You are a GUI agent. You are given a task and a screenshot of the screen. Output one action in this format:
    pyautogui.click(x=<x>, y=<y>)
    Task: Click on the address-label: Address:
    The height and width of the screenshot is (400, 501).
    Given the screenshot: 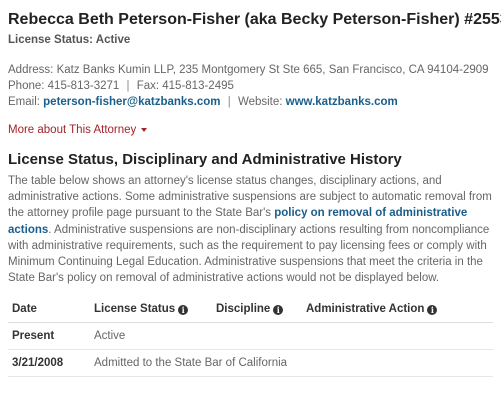 What is the action you would take?
    pyautogui.click(x=31, y=70)
    